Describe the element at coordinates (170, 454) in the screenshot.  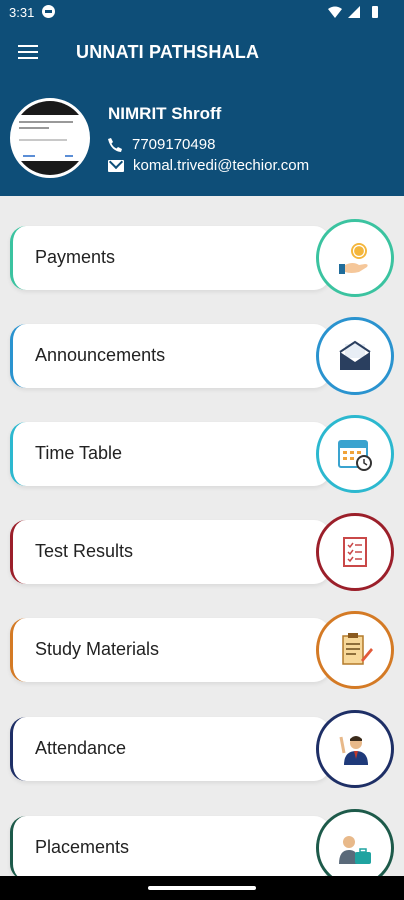
I see `menu-card: Time Table` at that location.